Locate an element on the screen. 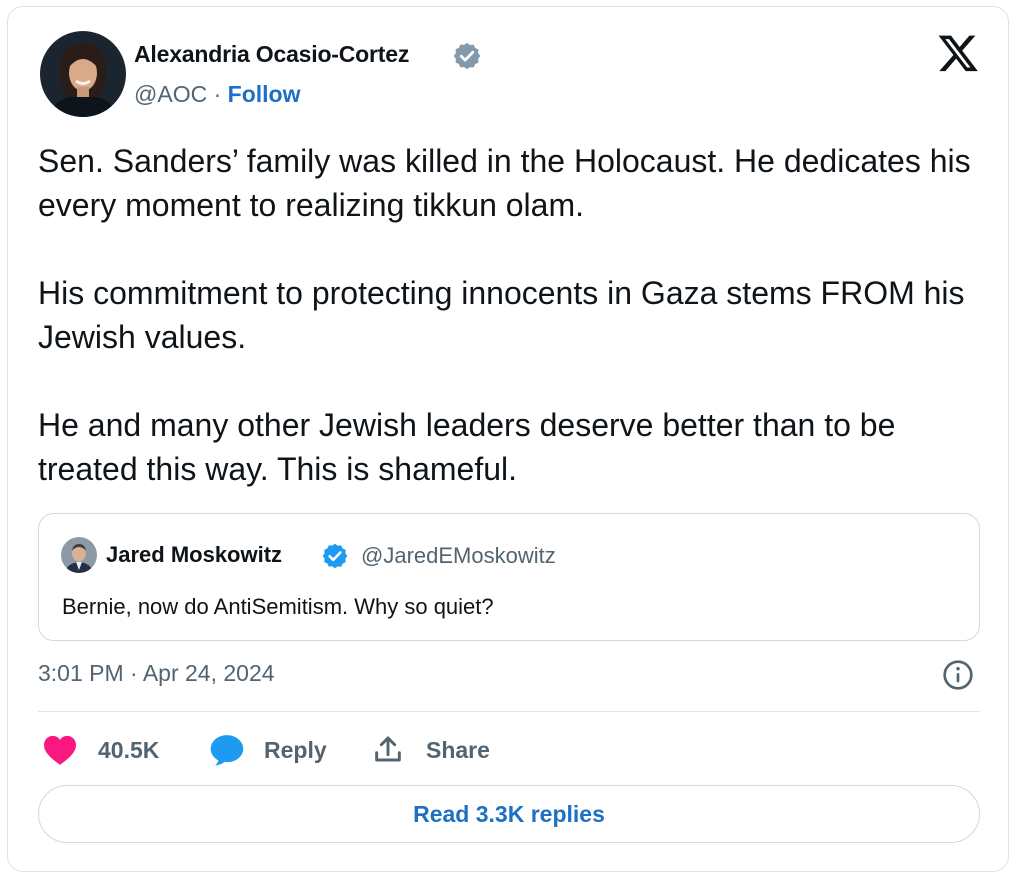 This screenshot has height=877, width=1024. x-logo-icon is located at coordinates (958, 53).